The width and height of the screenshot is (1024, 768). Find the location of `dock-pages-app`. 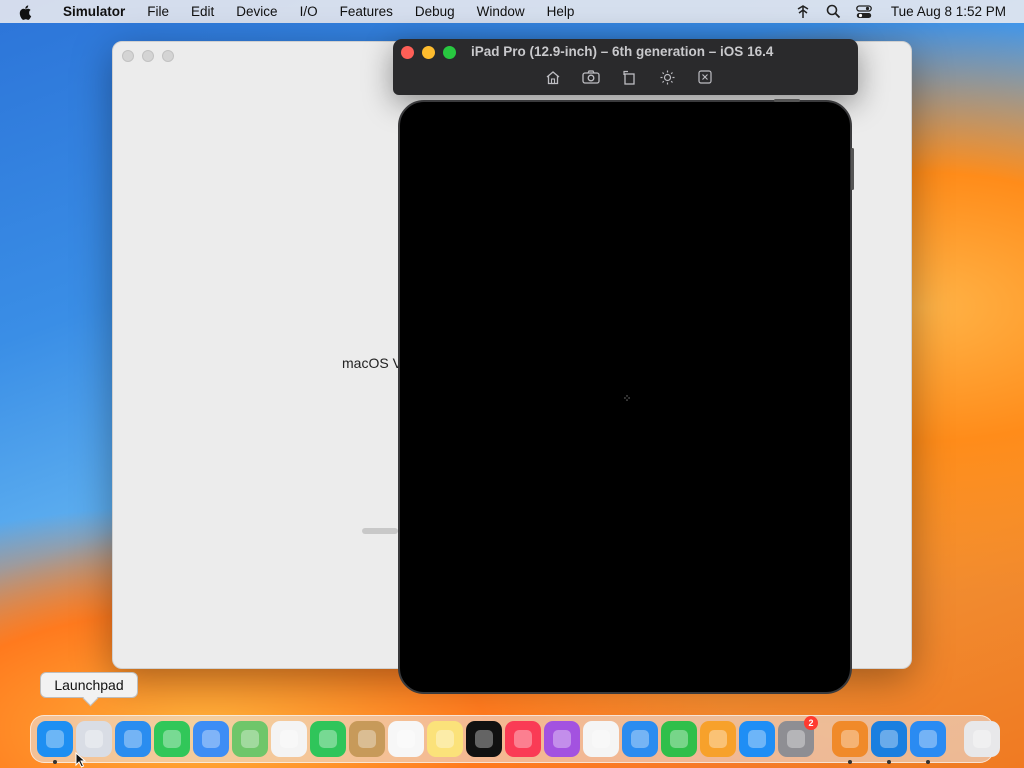

dock-pages-app is located at coordinates (718, 739).